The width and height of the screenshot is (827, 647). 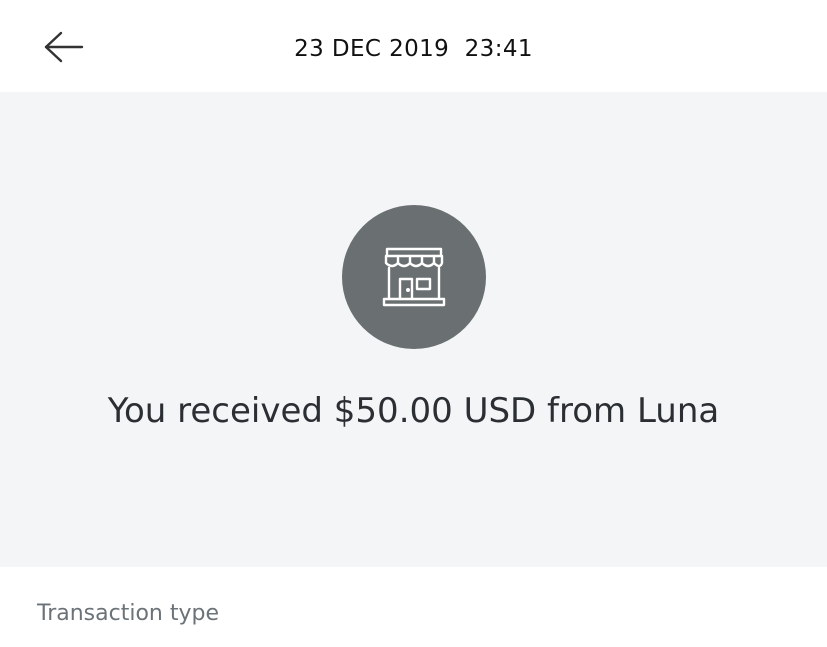 What do you see at coordinates (413, 411) in the screenshot?
I see `transaction-summary-text: You received $50.00 USD from Luna` at bounding box center [413, 411].